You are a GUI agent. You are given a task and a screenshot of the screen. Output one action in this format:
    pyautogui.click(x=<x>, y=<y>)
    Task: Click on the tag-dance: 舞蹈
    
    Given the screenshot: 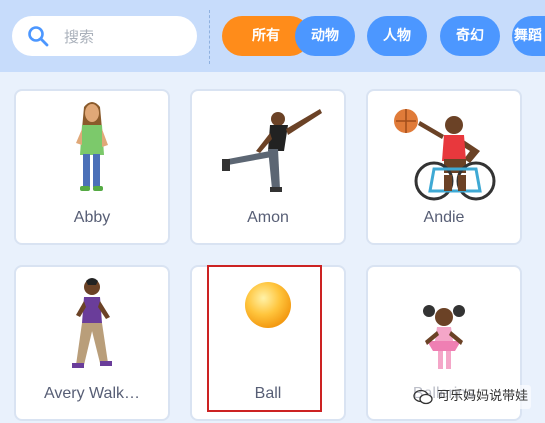 What is the action you would take?
    pyautogui.click(x=528, y=36)
    